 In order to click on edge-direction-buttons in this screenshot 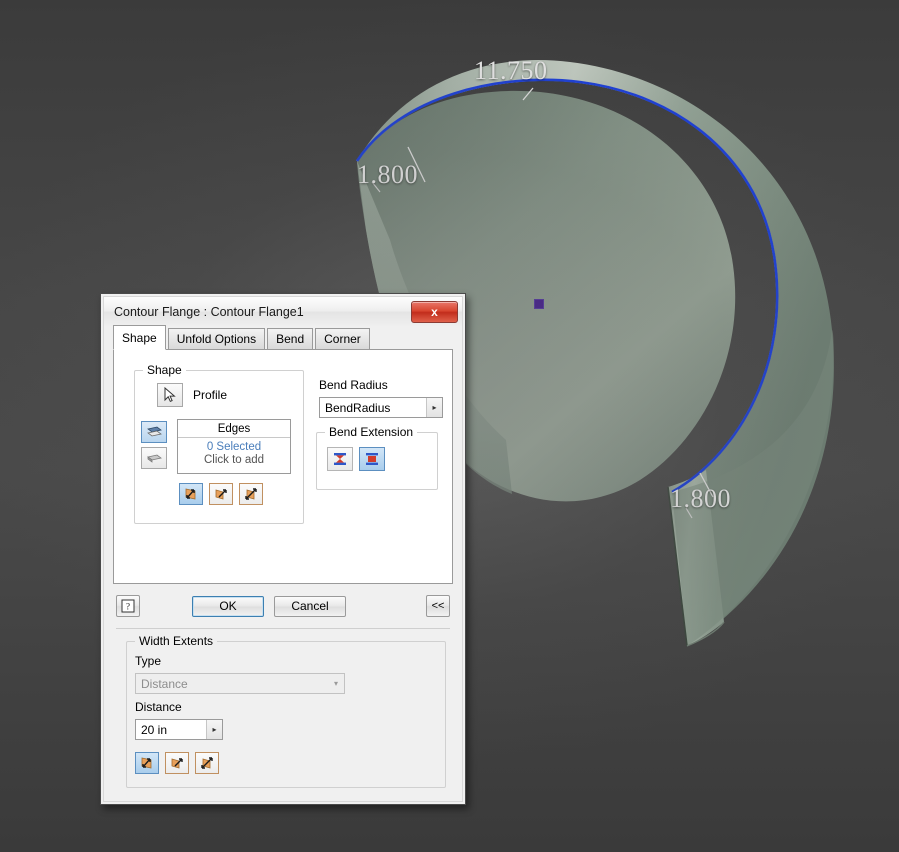, I will do `click(221, 494)`.